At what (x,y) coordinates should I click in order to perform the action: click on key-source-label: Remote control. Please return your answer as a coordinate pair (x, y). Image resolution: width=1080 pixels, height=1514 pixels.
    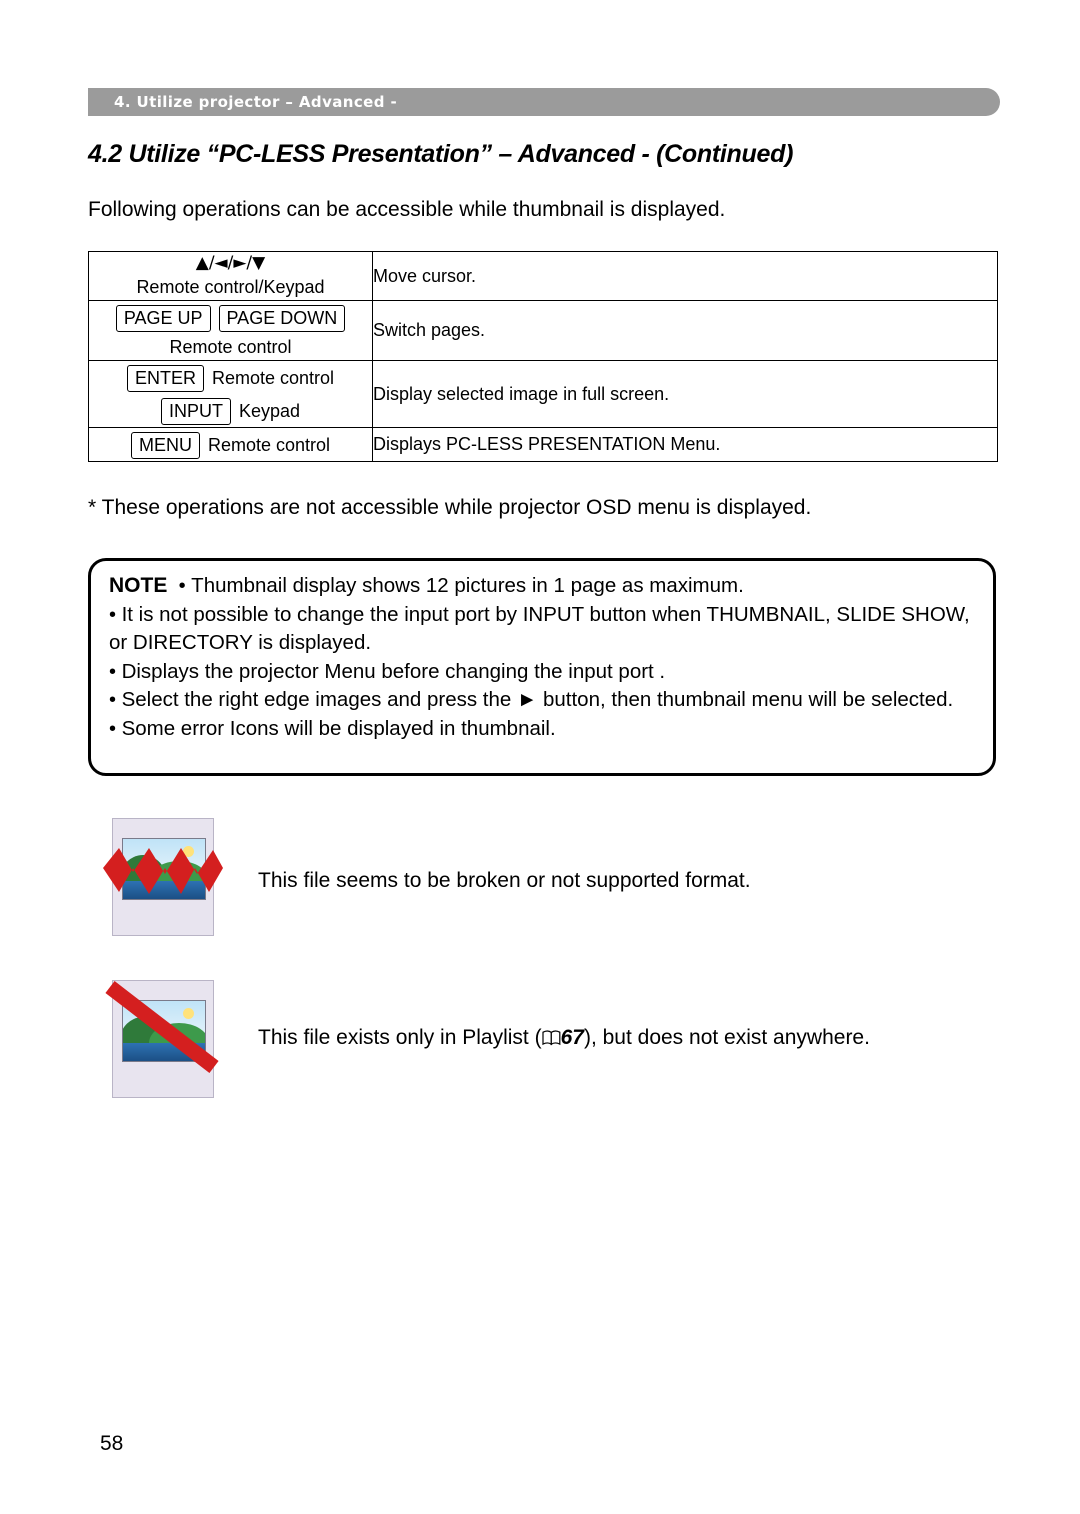
    Looking at the image, I should click on (230, 347).